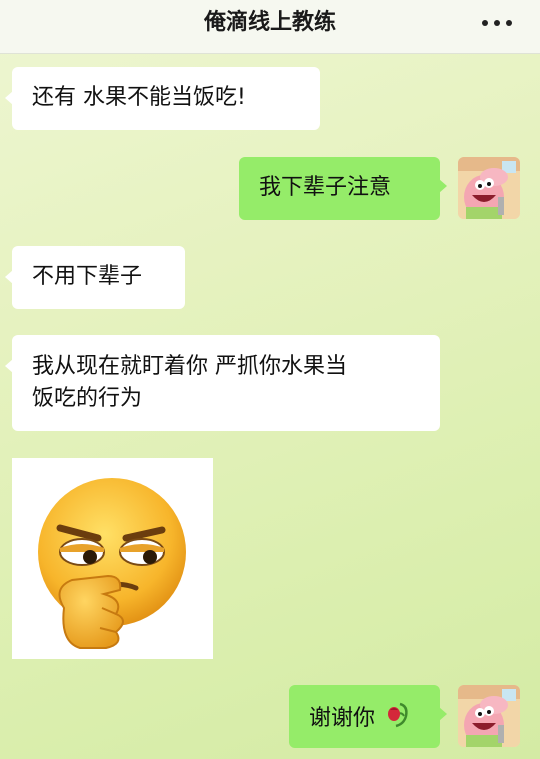  What do you see at coordinates (87, 276) in the screenshot?
I see `message-text: 不用下辈子` at bounding box center [87, 276].